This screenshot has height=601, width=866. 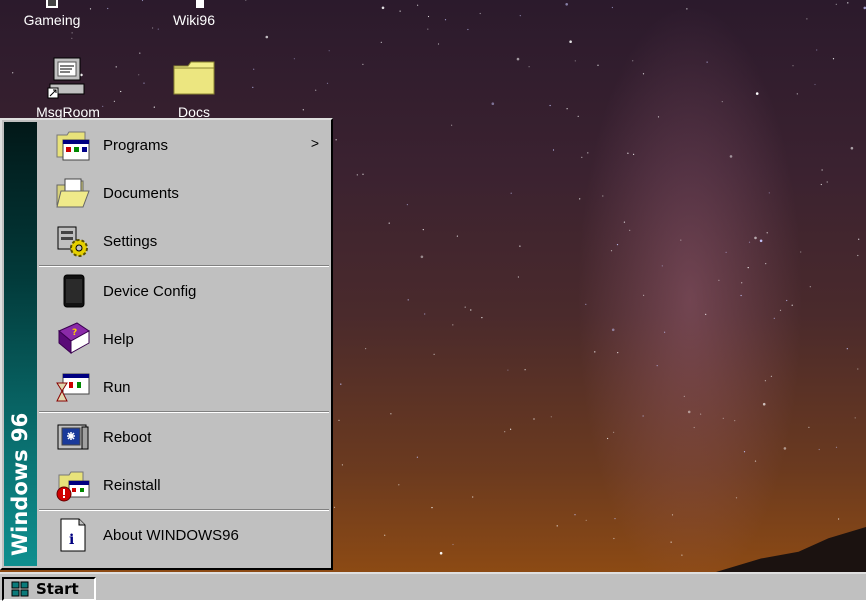 I want to click on programs-folder-icon, so click(x=73, y=145).